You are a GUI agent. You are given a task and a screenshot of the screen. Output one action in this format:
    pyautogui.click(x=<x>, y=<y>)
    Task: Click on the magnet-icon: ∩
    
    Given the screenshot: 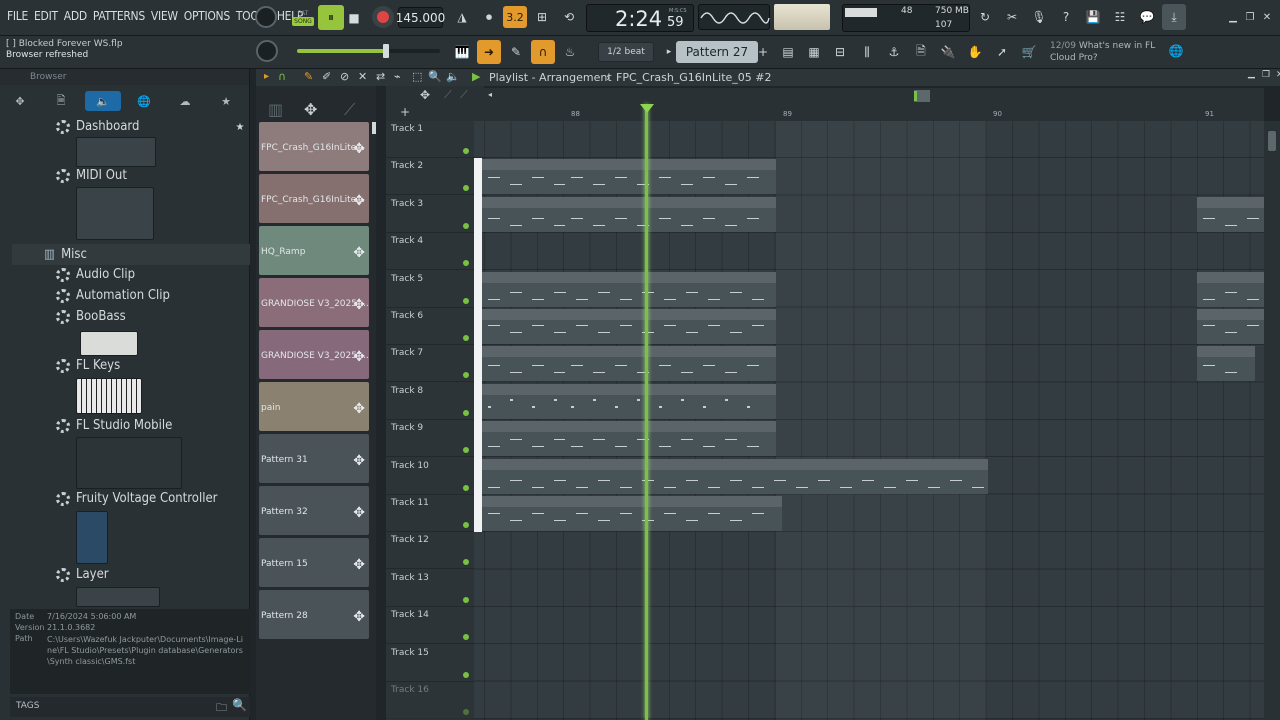 What is the action you would take?
    pyautogui.click(x=543, y=52)
    